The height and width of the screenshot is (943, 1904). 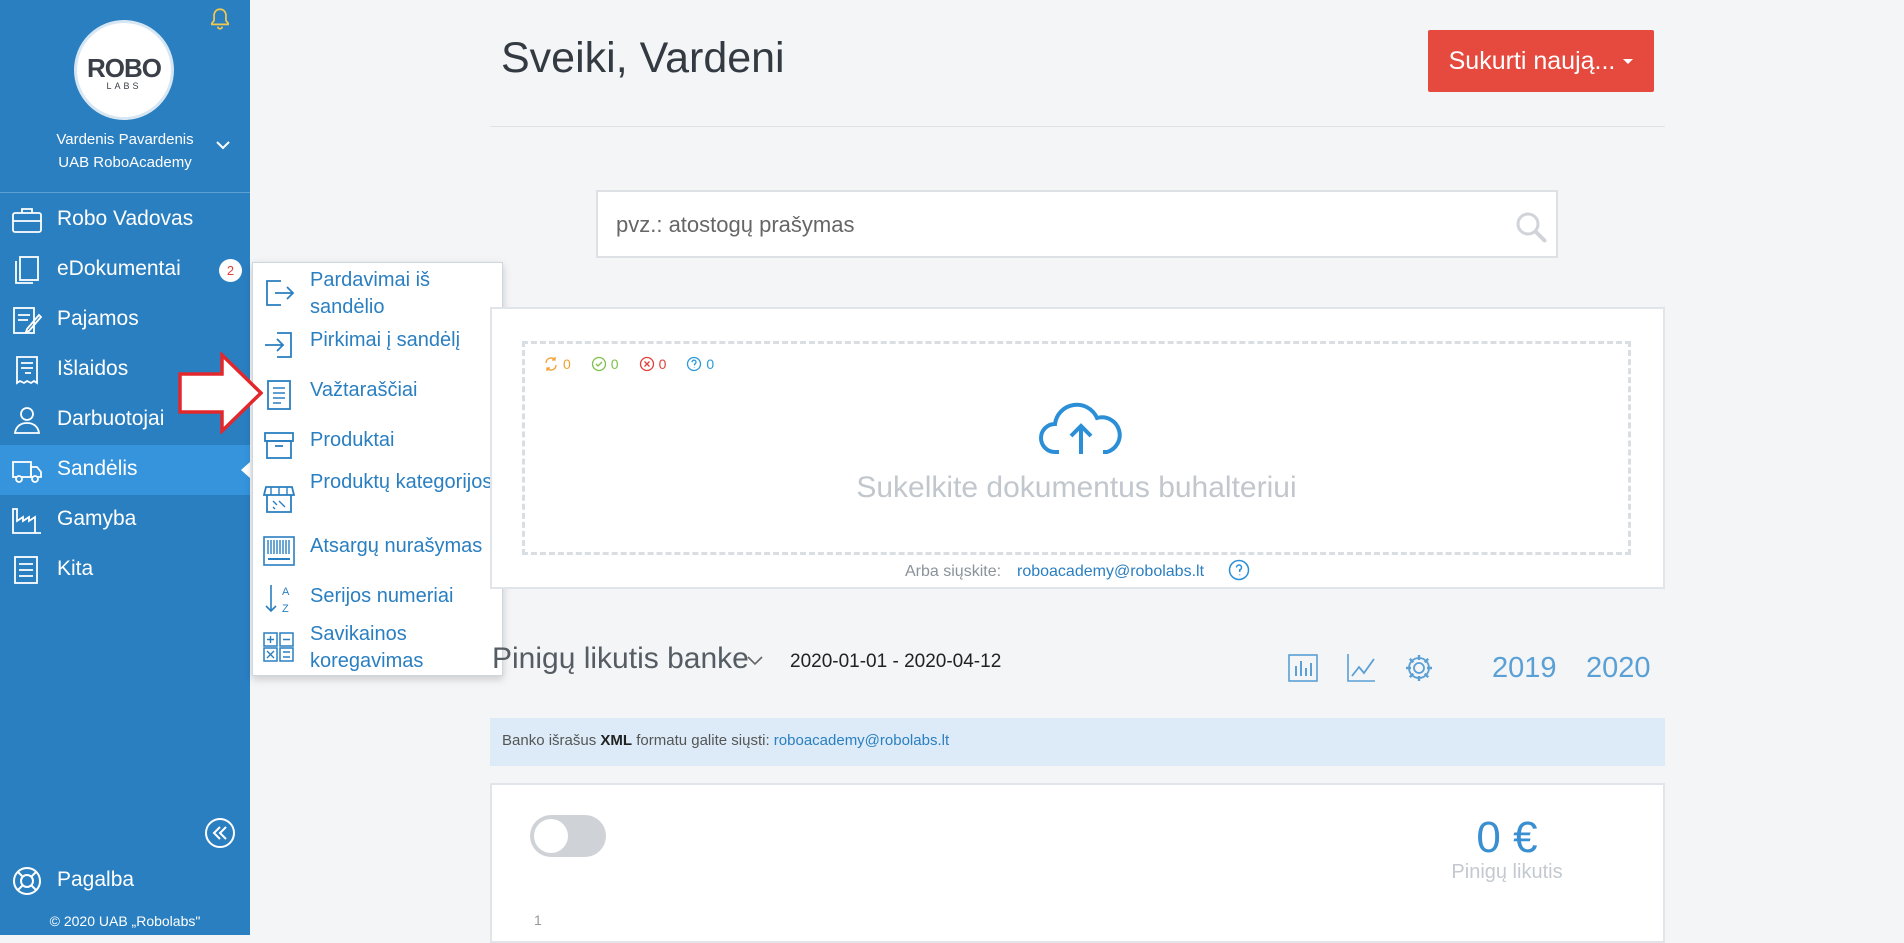 I want to click on document-dropzone: 0 0 0 0 Sukelkite dokumentus buhalteriui, so click(x=1076, y=448).